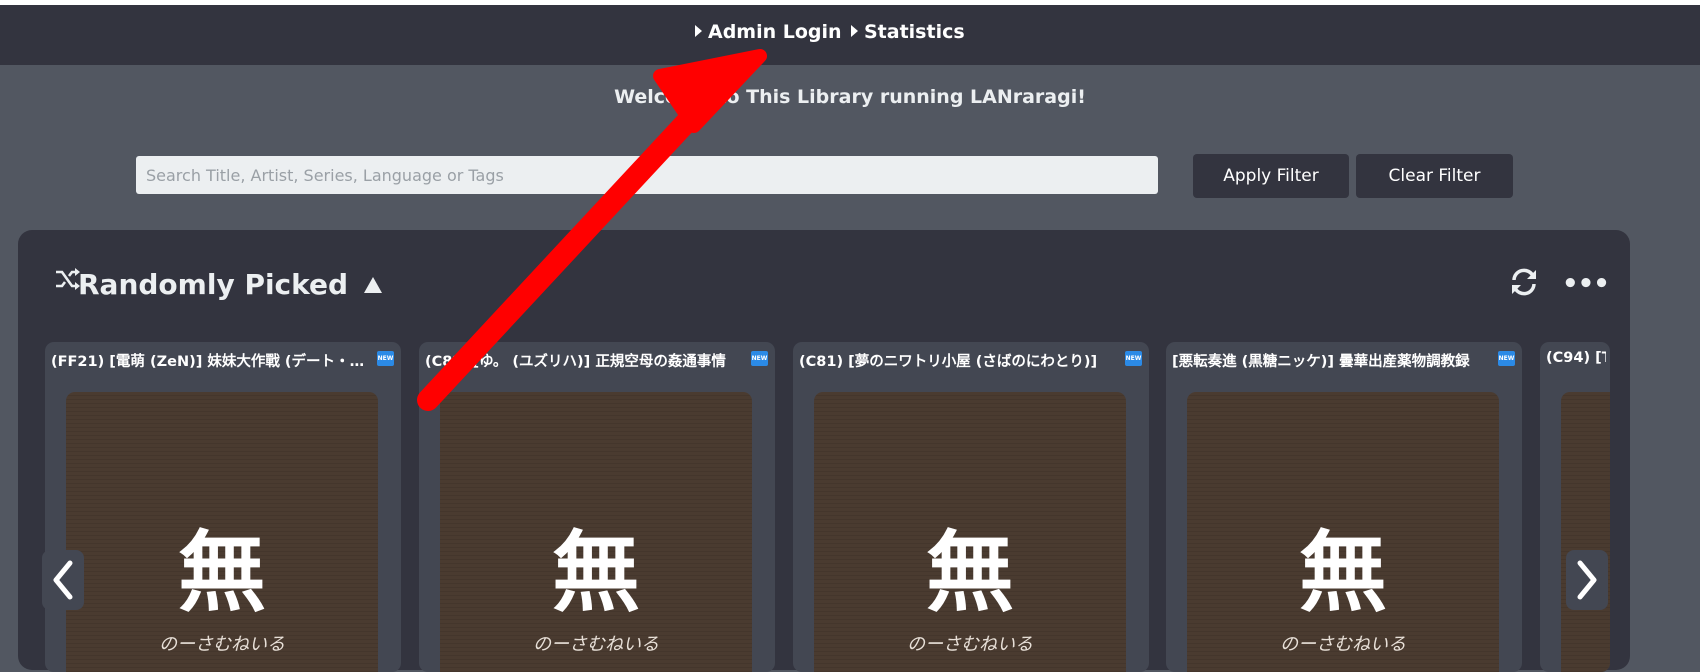 The image size is (1700, 672). I want to click on archive-card: [悪転奏進 (黒糖ニッケ)] 曇華出産薬物調教録 NEW 無 のーさむねいる, so click(1344, 507).